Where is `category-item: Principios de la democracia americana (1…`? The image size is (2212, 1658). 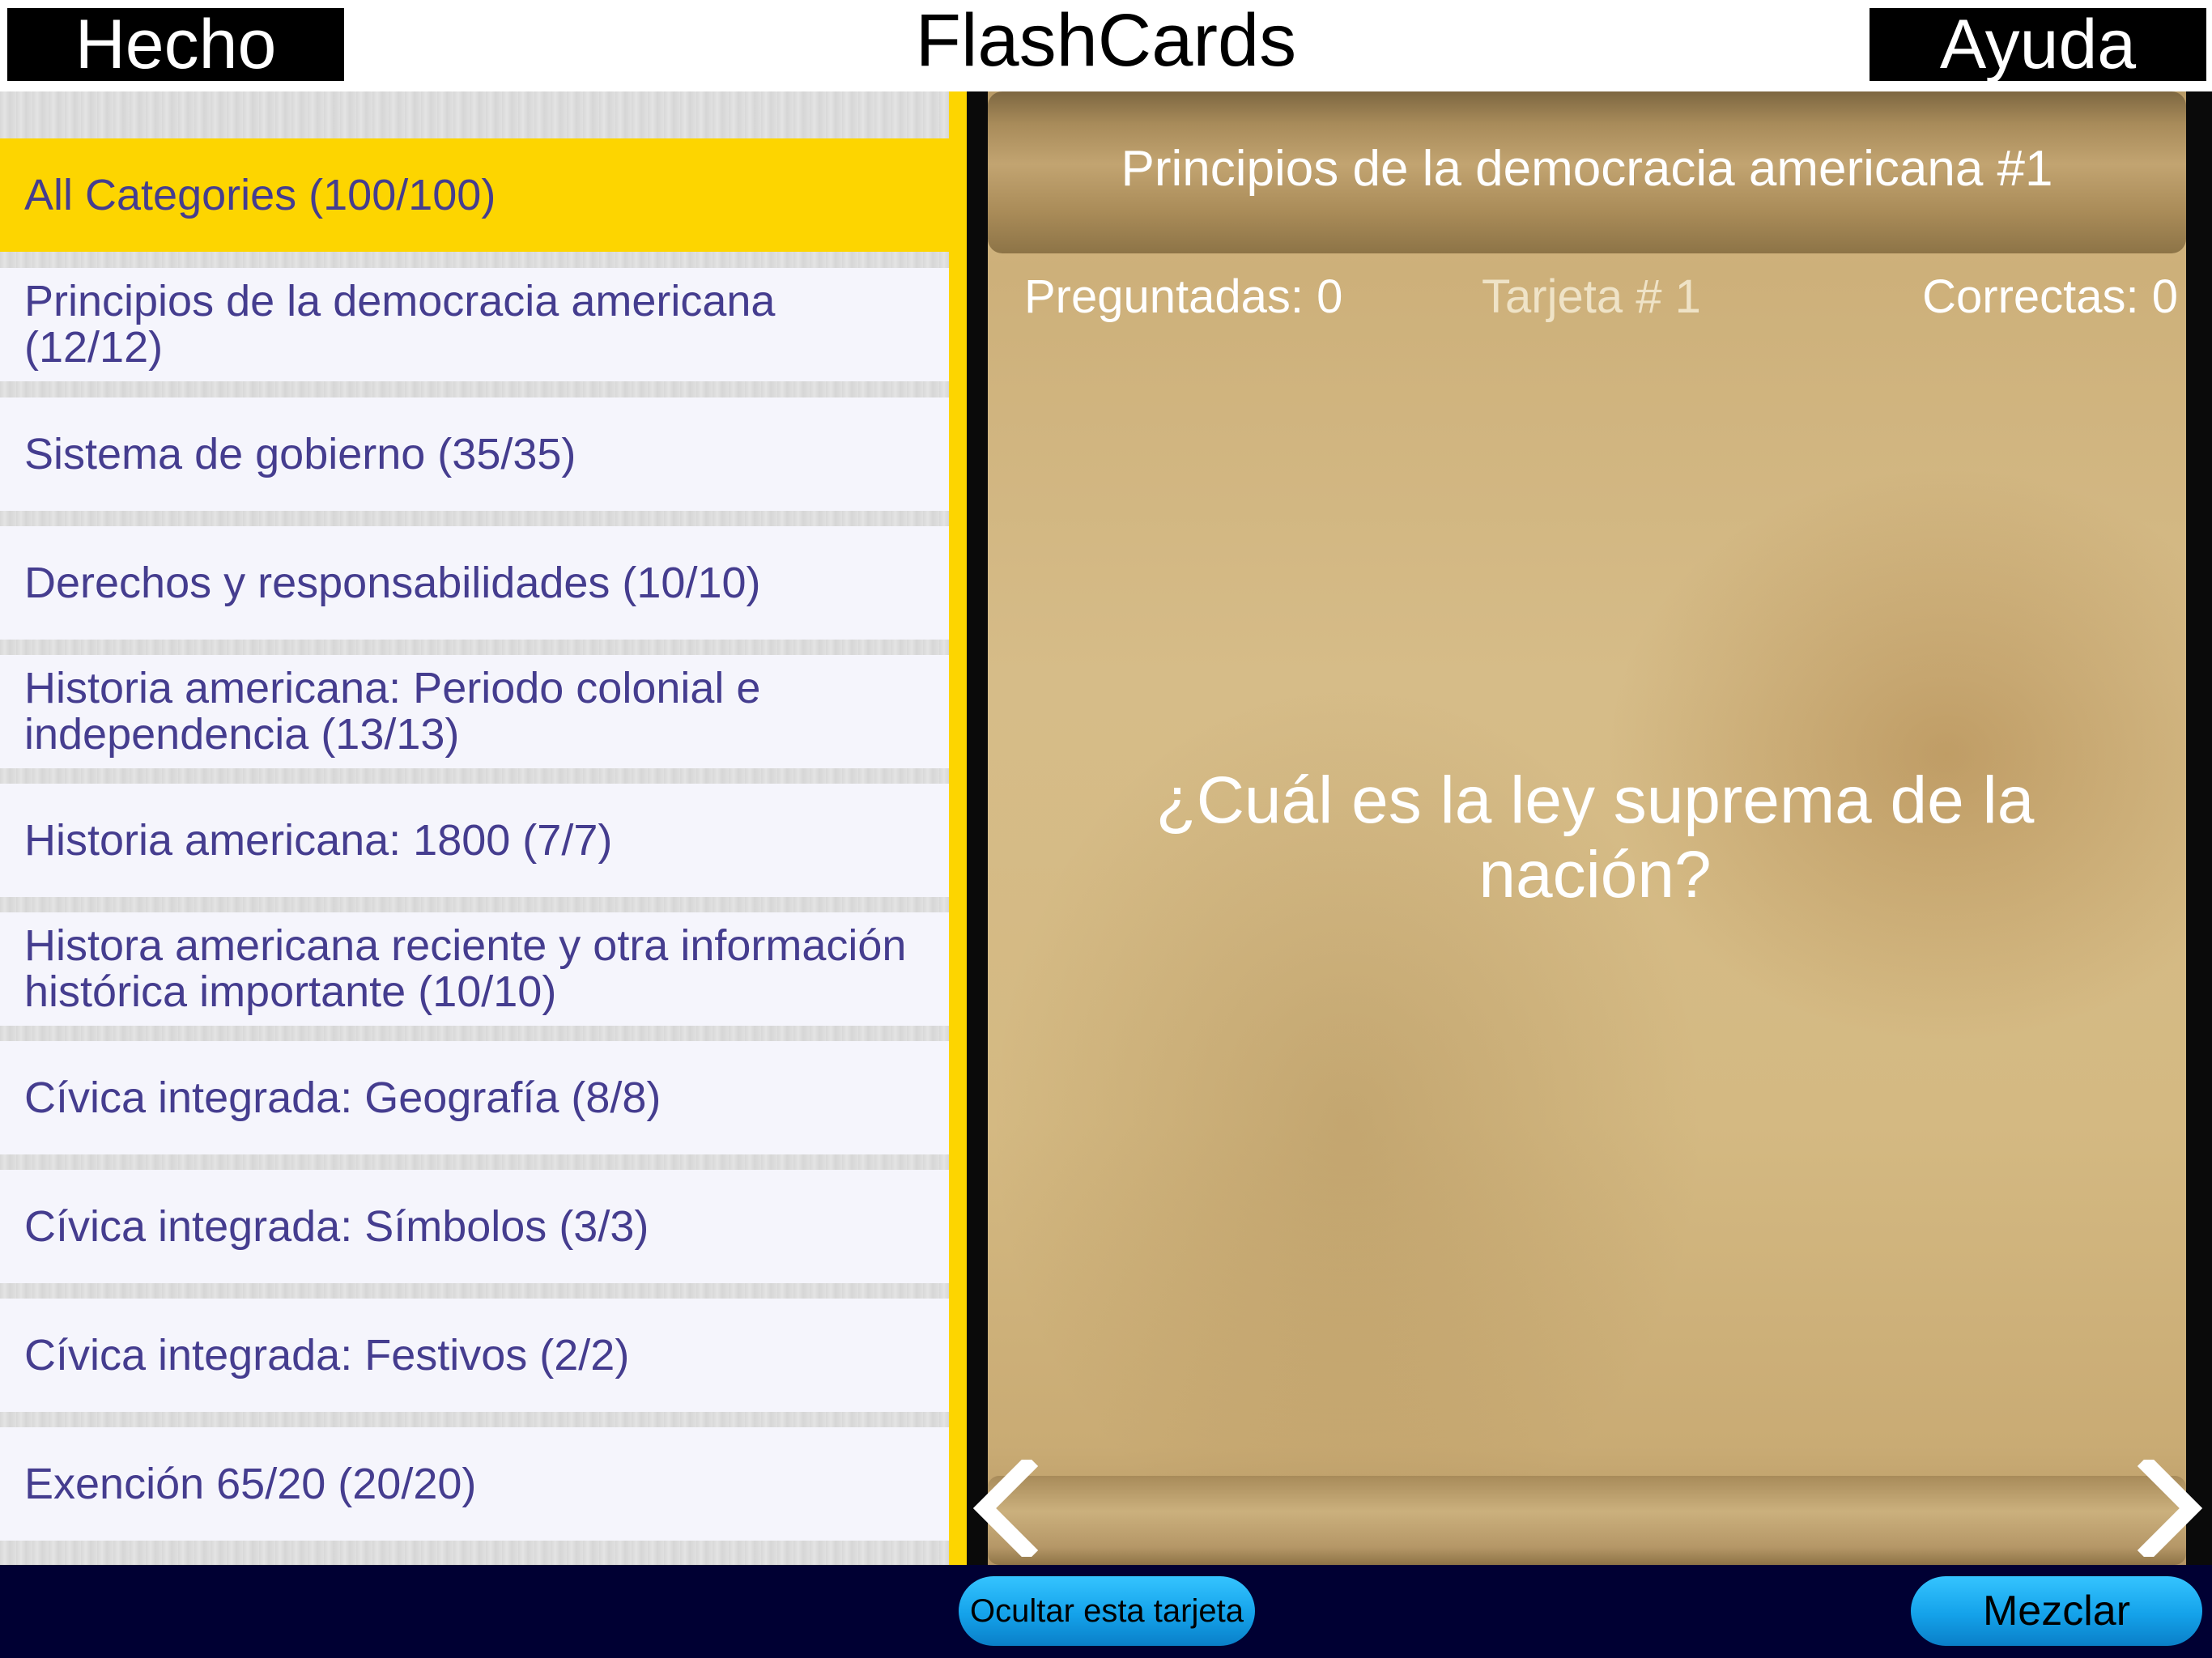 category-item: Principios de la democracia americana (1… is located at coordinates (475, 324).